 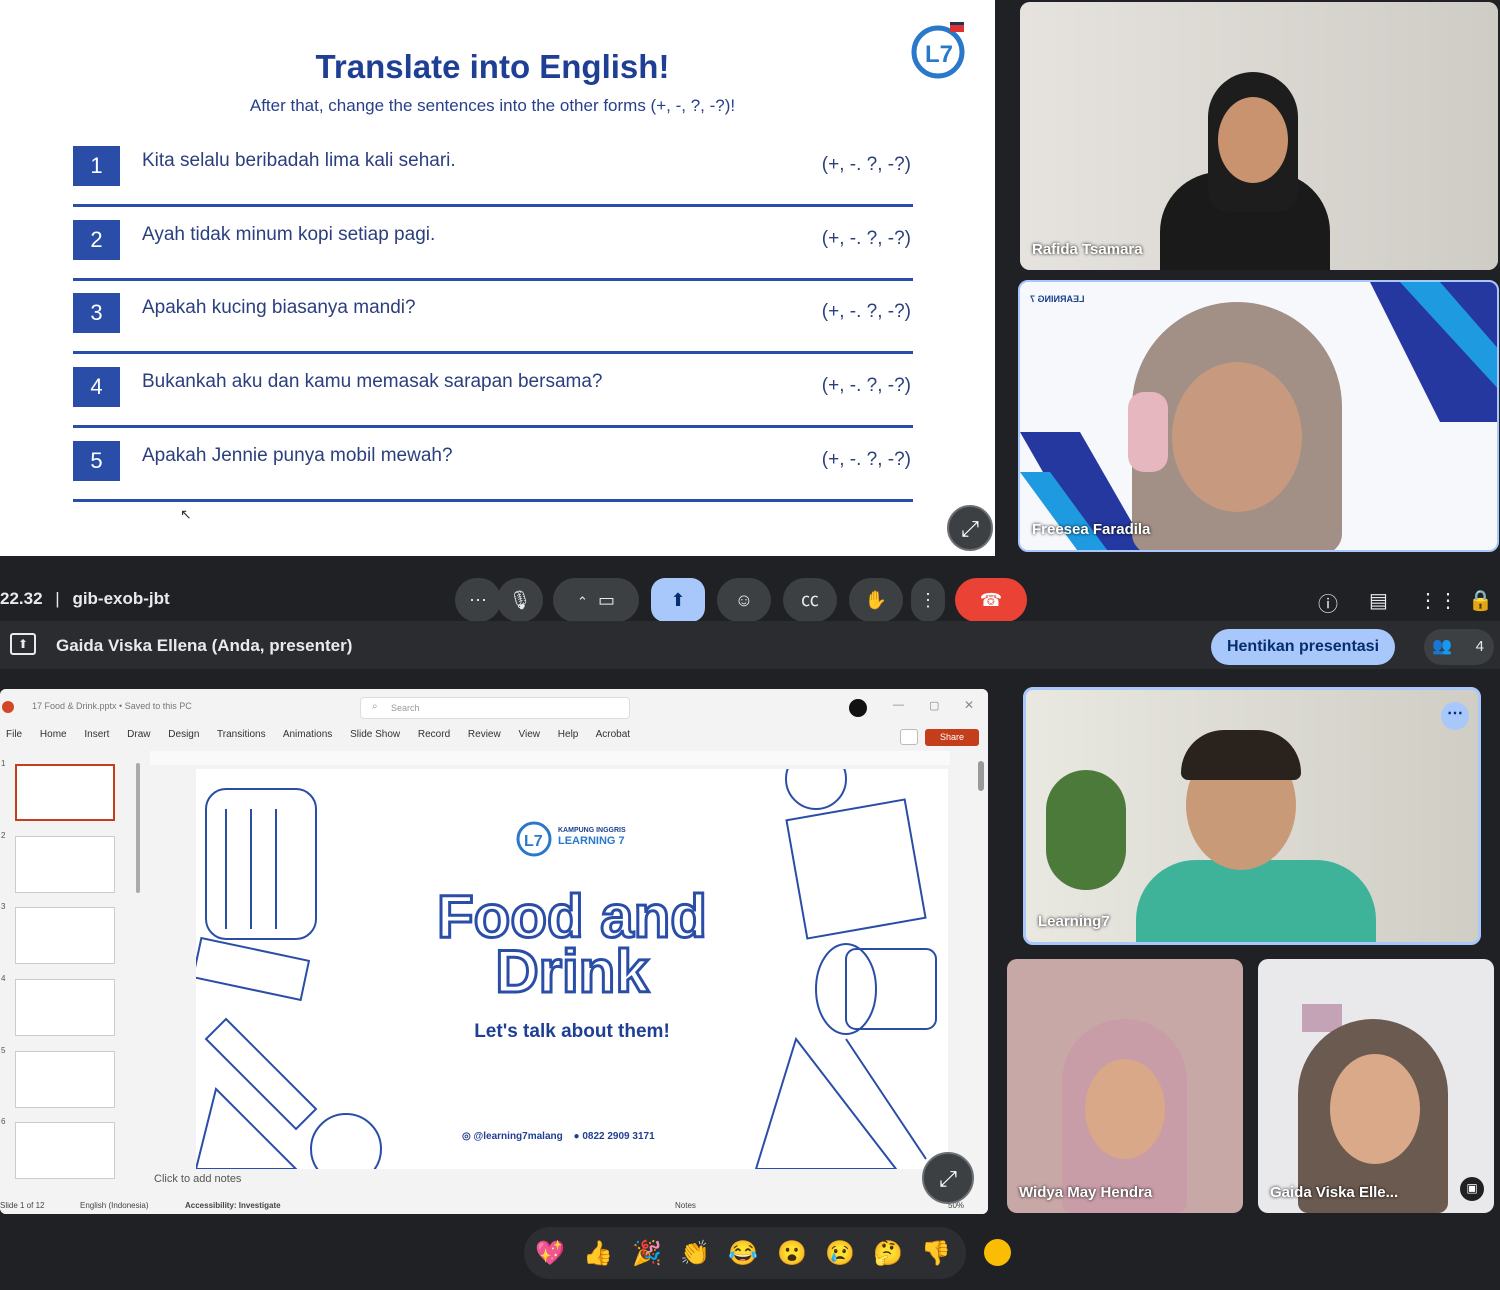 What do you see at coordinates (53, 734) in the screenshot?
I see `menu-home: Home` at bounding box center [53, 734].